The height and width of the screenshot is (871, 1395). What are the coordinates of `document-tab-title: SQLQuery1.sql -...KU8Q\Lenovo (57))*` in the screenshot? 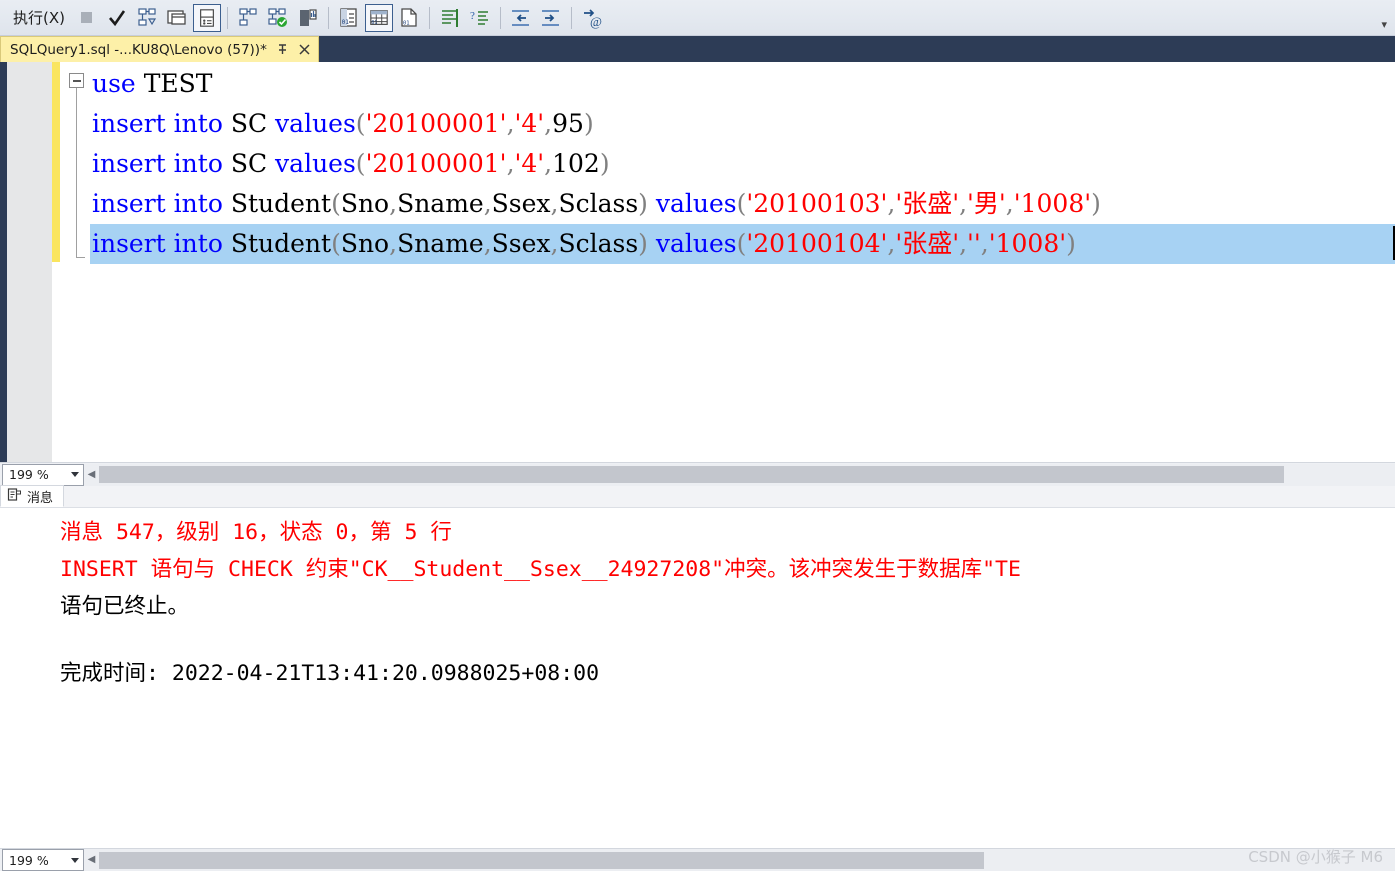 It's located at (138, 49).